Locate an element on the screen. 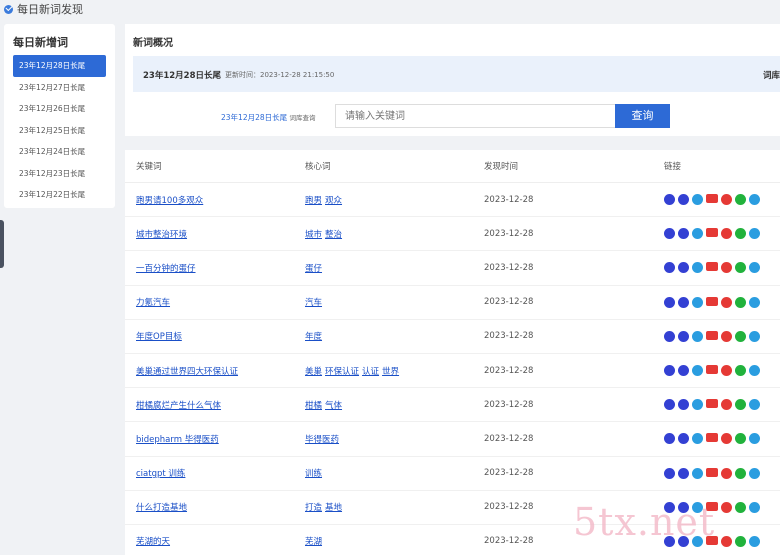 Image resolution: width=780 pixels, height=555 pixels. core-word-link: 柑橘 is located at coordinates (313, 406).